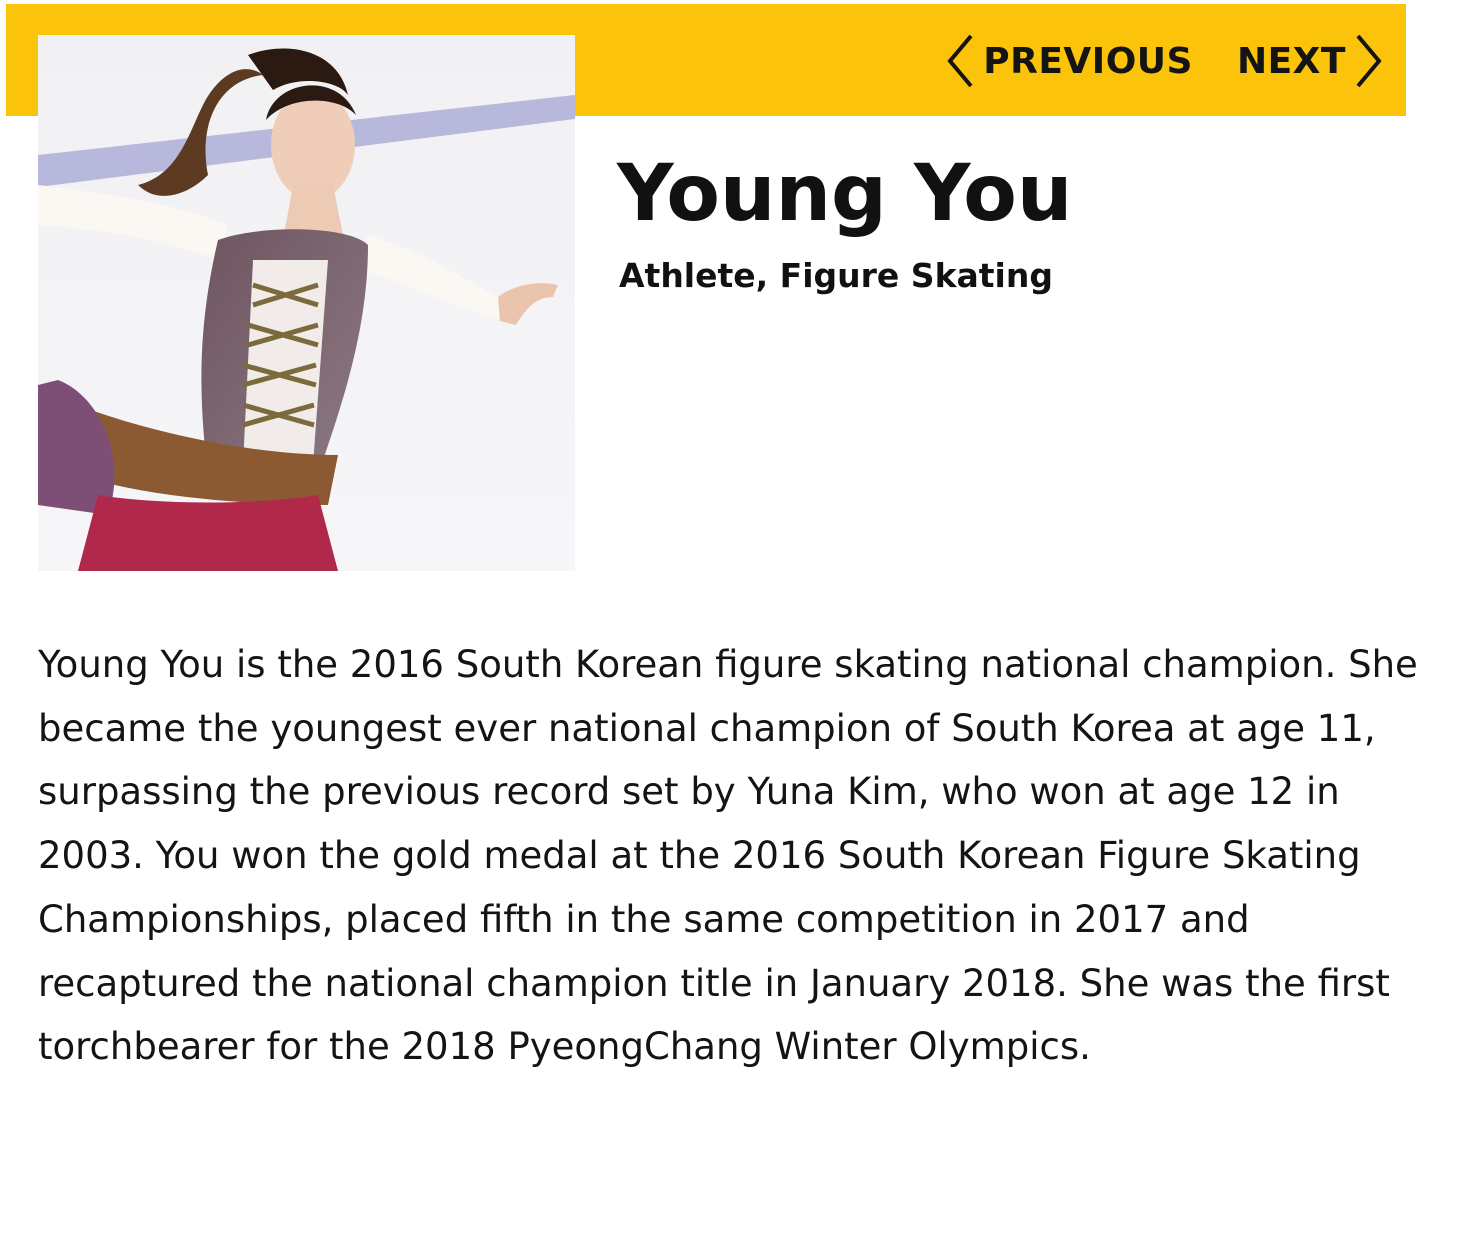  I want to click on previous-label: PREVIOUS, so click(1088, 61).